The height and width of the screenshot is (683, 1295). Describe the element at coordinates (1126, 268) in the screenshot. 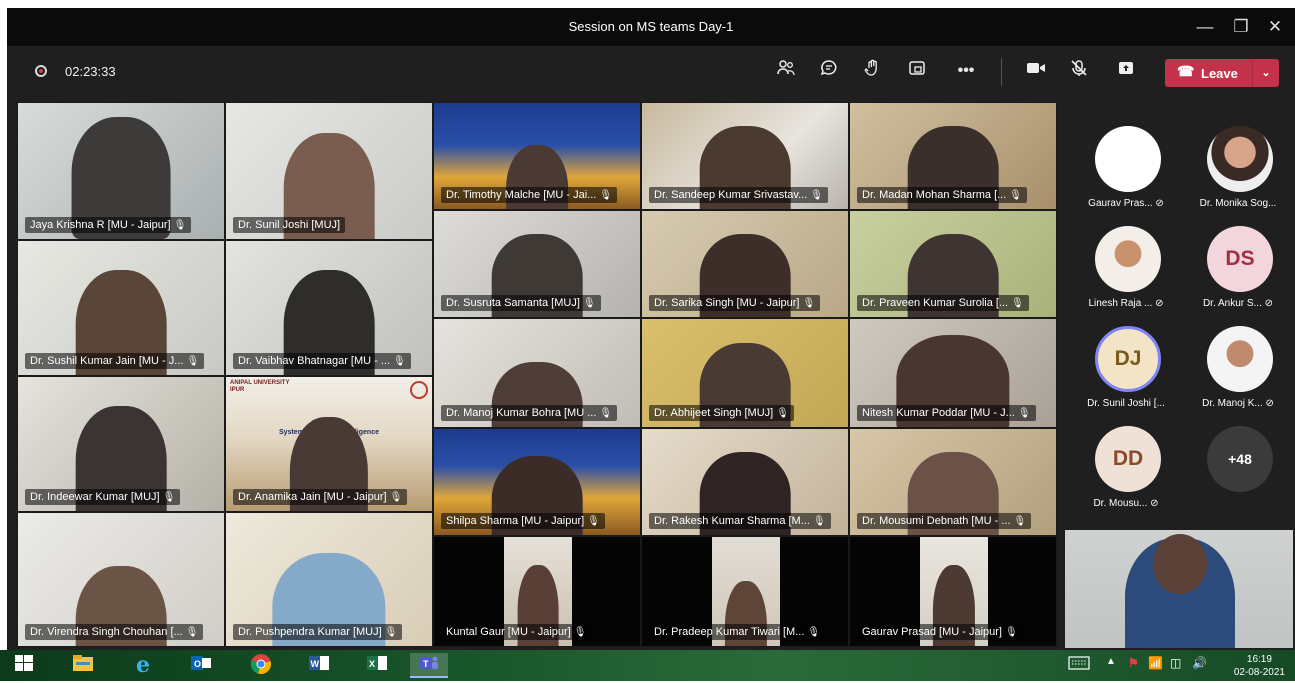

I see `roster-participant: Linesh Raja ... ⊘` at that location.